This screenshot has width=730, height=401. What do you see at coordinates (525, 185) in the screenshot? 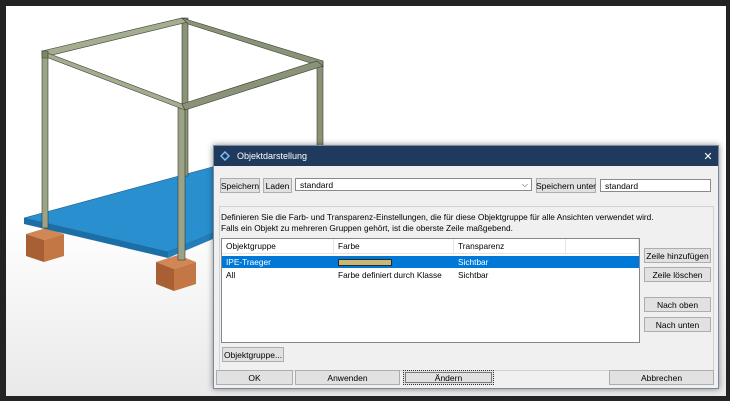
I see `chevron-down-icon: ⌵` at bounding box center [525, 185].